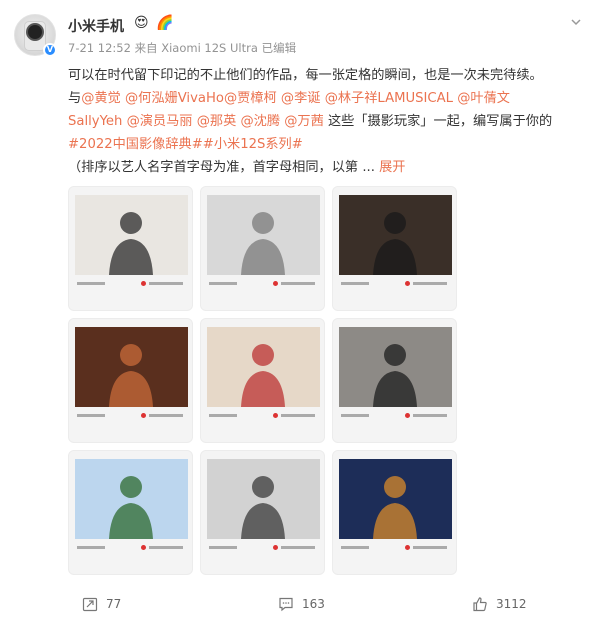 The image size is (600, 617). I want to click on post-text: 与, so click(75, 98).